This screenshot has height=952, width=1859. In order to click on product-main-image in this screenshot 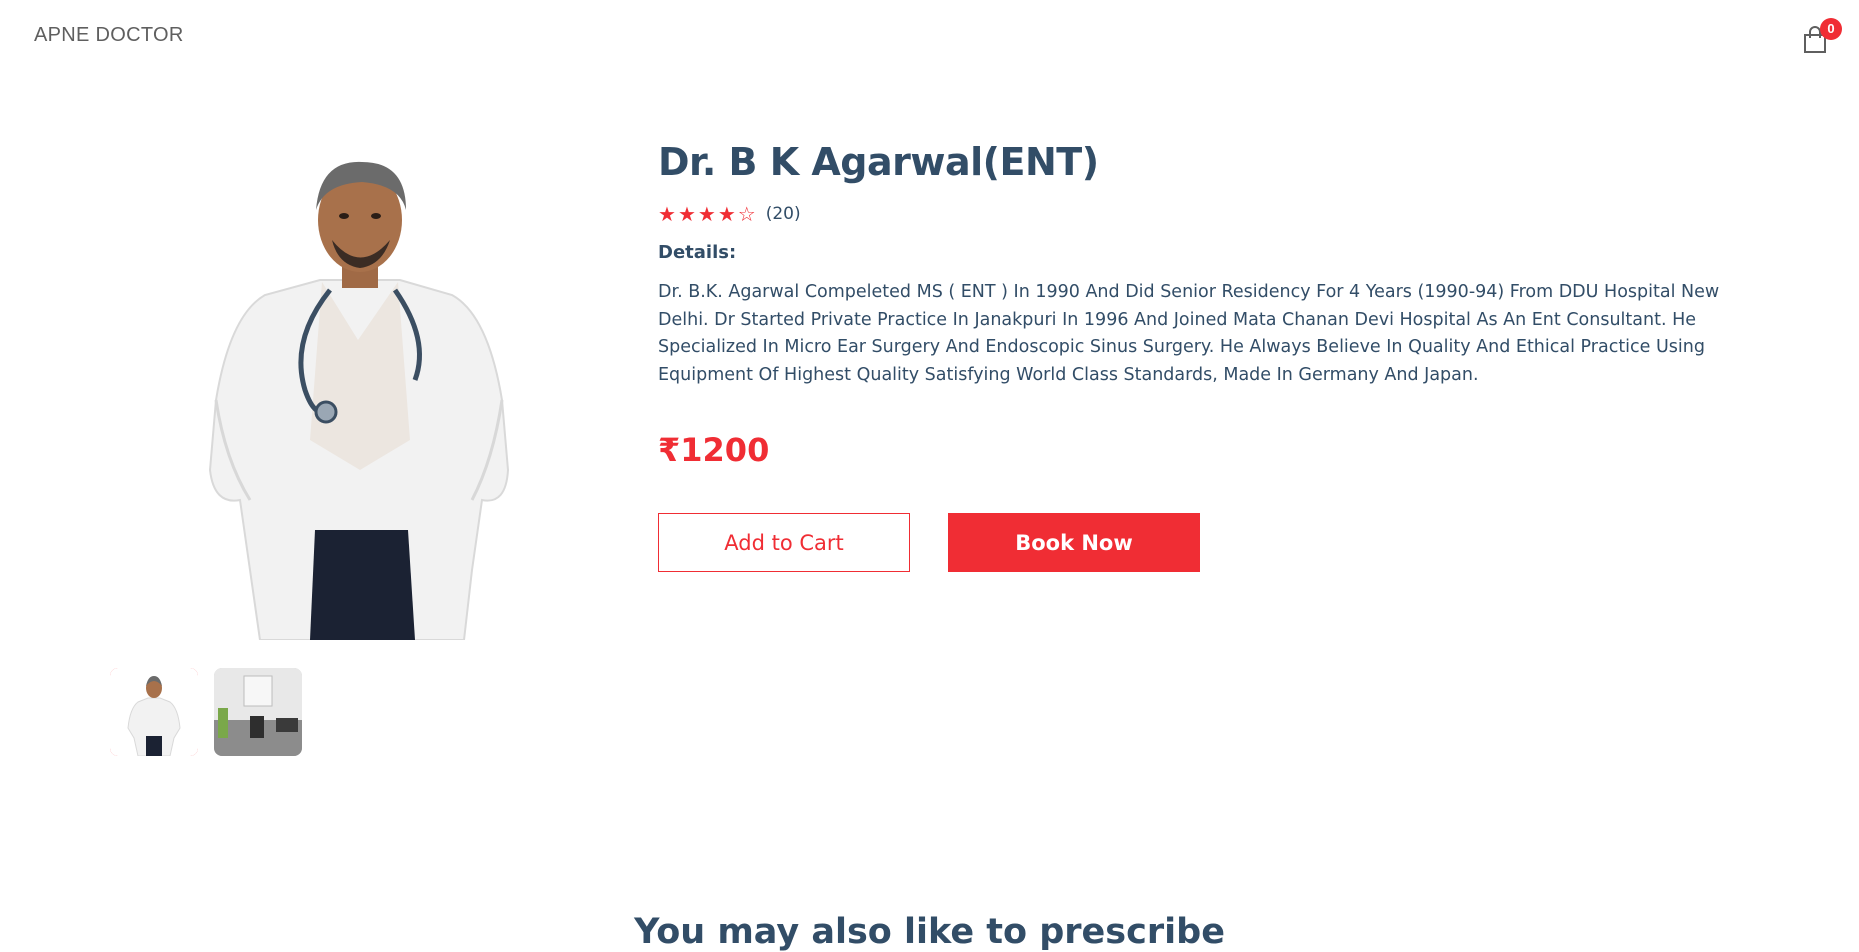, I will do `click(348, 390)`.